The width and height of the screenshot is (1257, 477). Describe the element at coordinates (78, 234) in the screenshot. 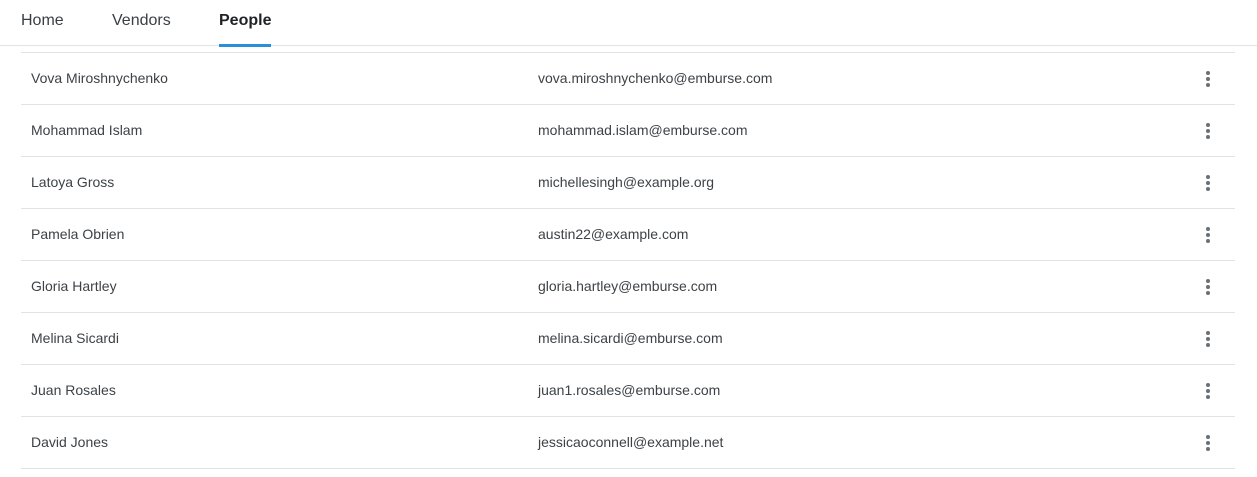

I see `person-name: Pamela Obrien` at that location.